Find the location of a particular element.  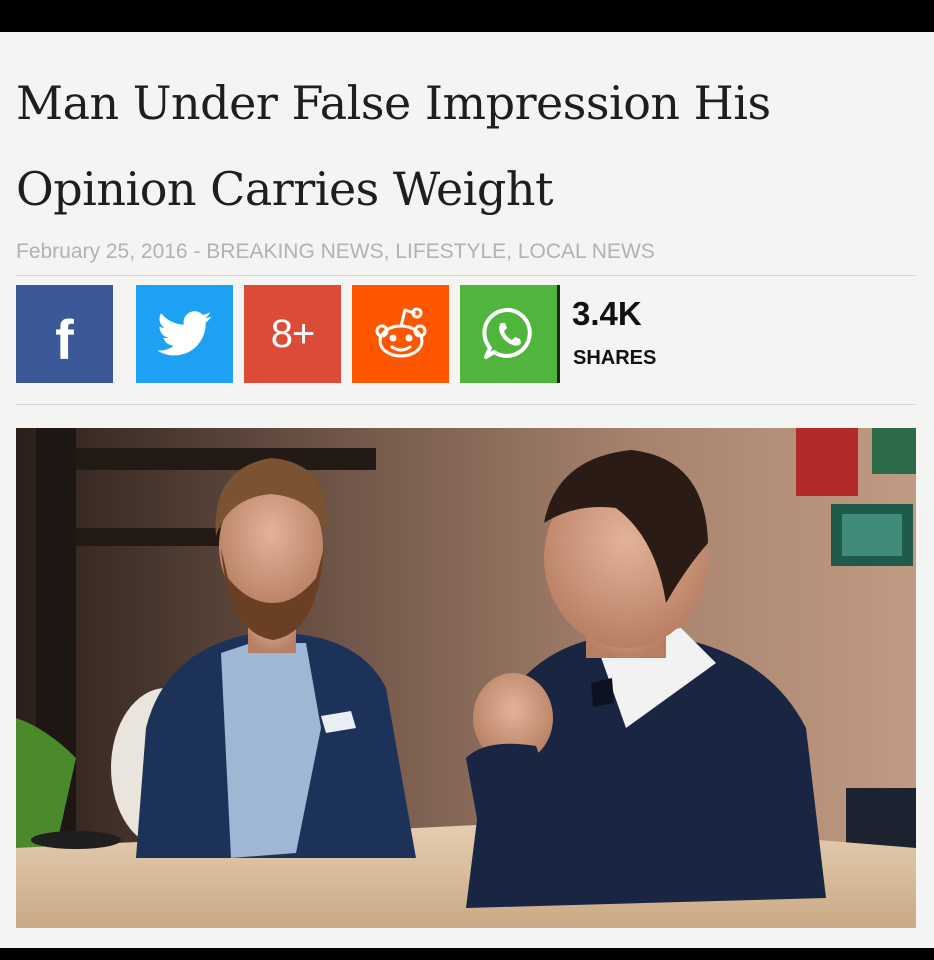

whatsapp-share-button is located at coordinates (508, 334).